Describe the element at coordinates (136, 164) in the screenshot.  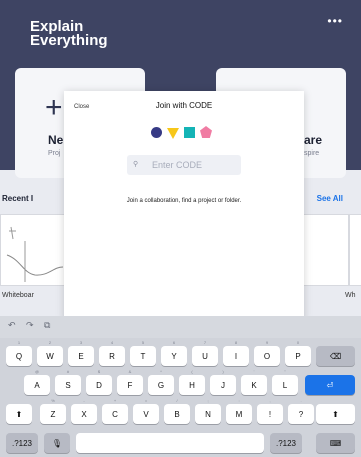
I see `key-icon: ⚲` at that location.